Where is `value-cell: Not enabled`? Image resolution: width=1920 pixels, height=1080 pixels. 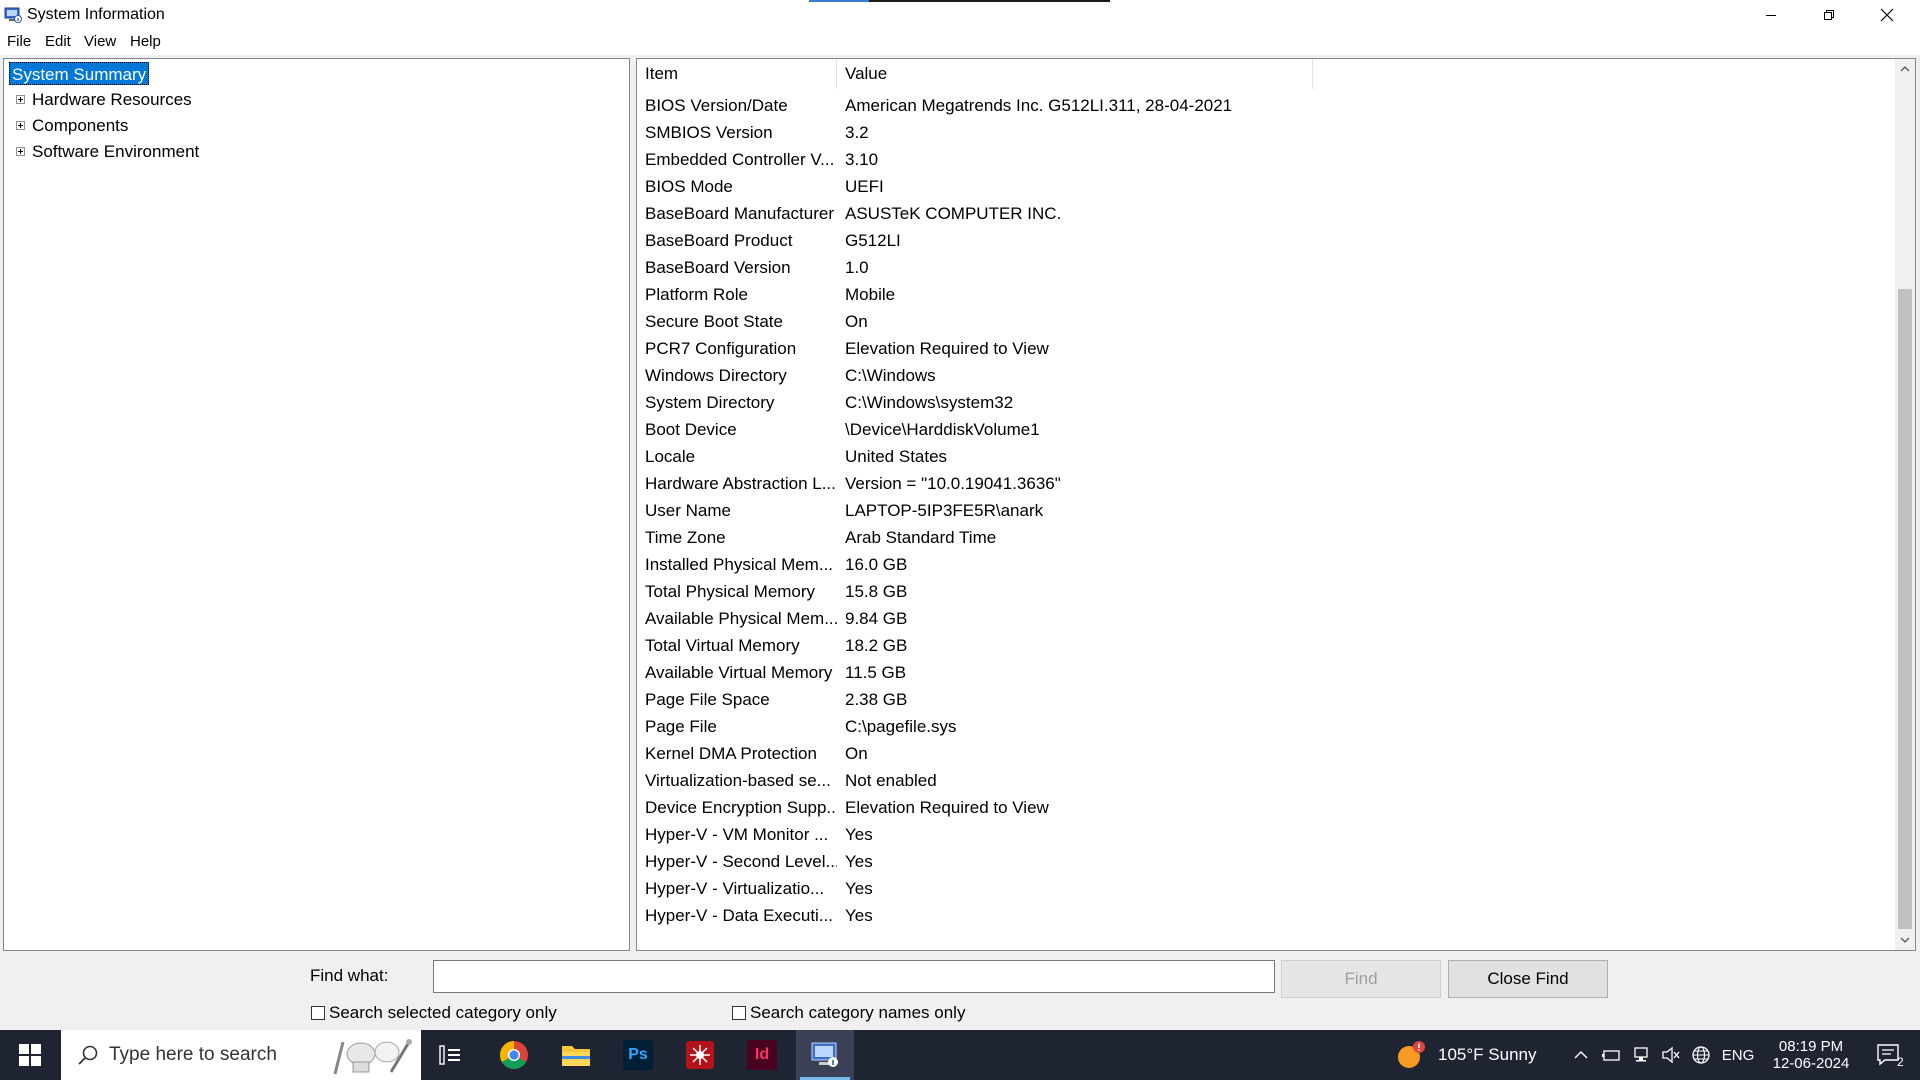
value-cell: Not enabled is located at coordinates (891, 780).